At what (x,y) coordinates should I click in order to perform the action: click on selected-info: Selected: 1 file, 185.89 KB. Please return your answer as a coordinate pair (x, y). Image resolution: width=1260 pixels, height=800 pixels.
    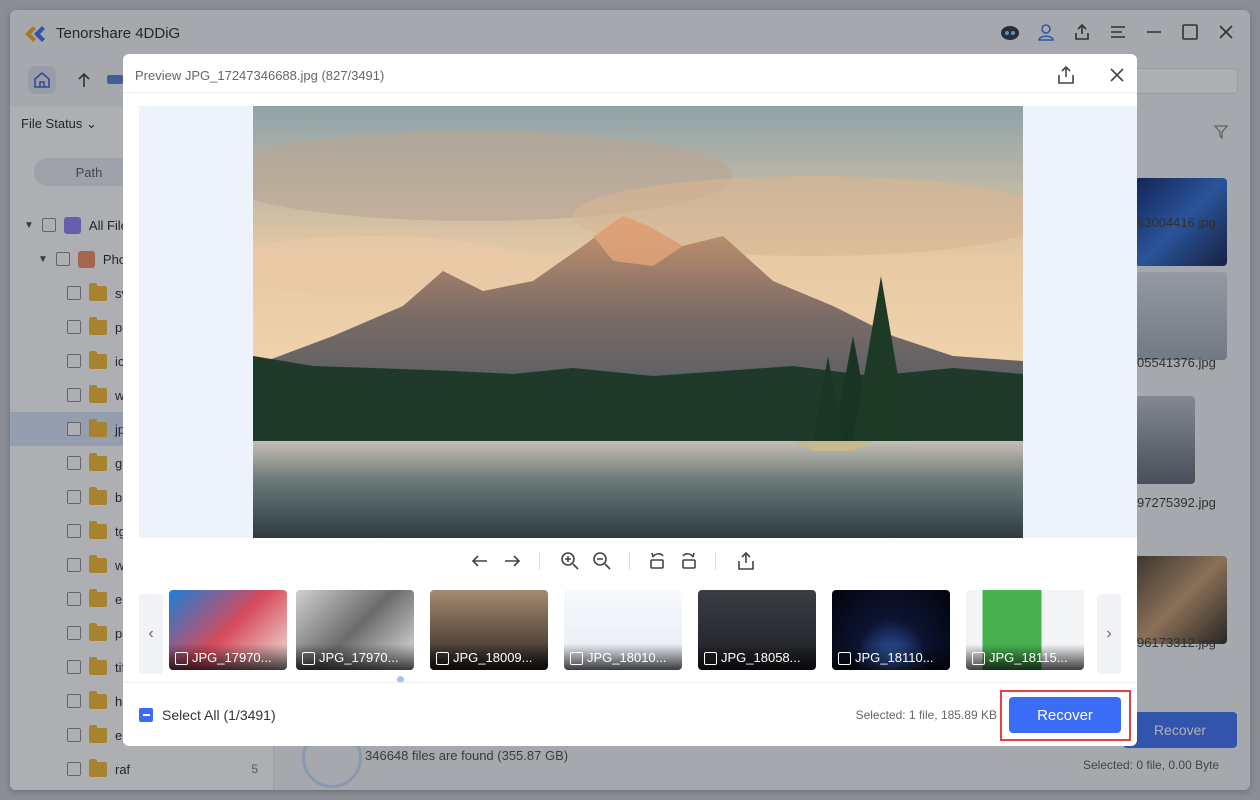
    Looking at the image, I should click on (926, 715).